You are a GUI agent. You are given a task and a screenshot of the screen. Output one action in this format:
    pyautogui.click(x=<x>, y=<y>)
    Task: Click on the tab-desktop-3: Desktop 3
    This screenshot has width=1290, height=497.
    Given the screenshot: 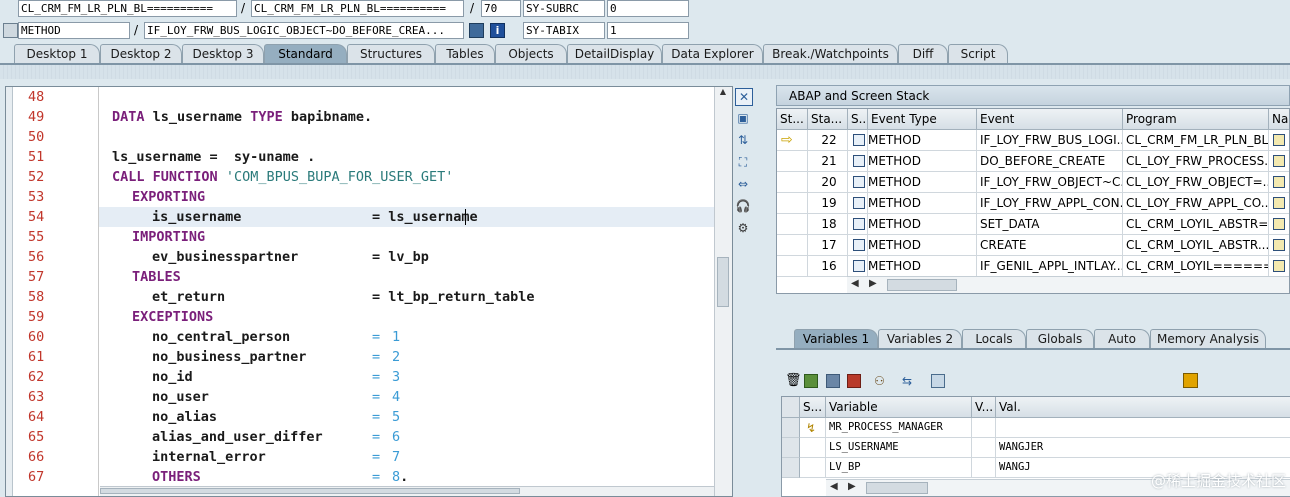 What is the action you would take?
    pyautogui.click(x=223, y=54)
    